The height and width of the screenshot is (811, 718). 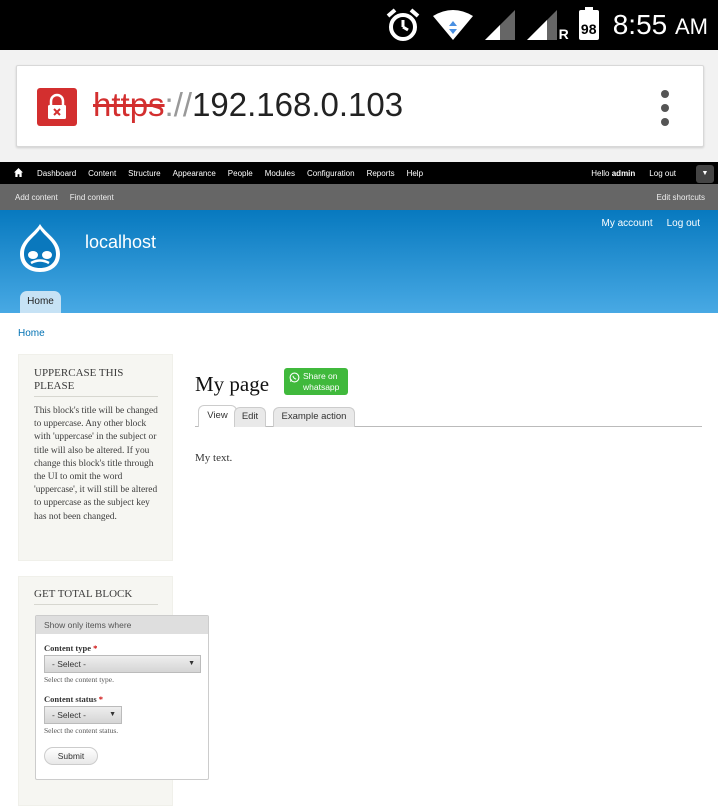 I want to click on logout-link: Log out, so click(x=683, y=223).